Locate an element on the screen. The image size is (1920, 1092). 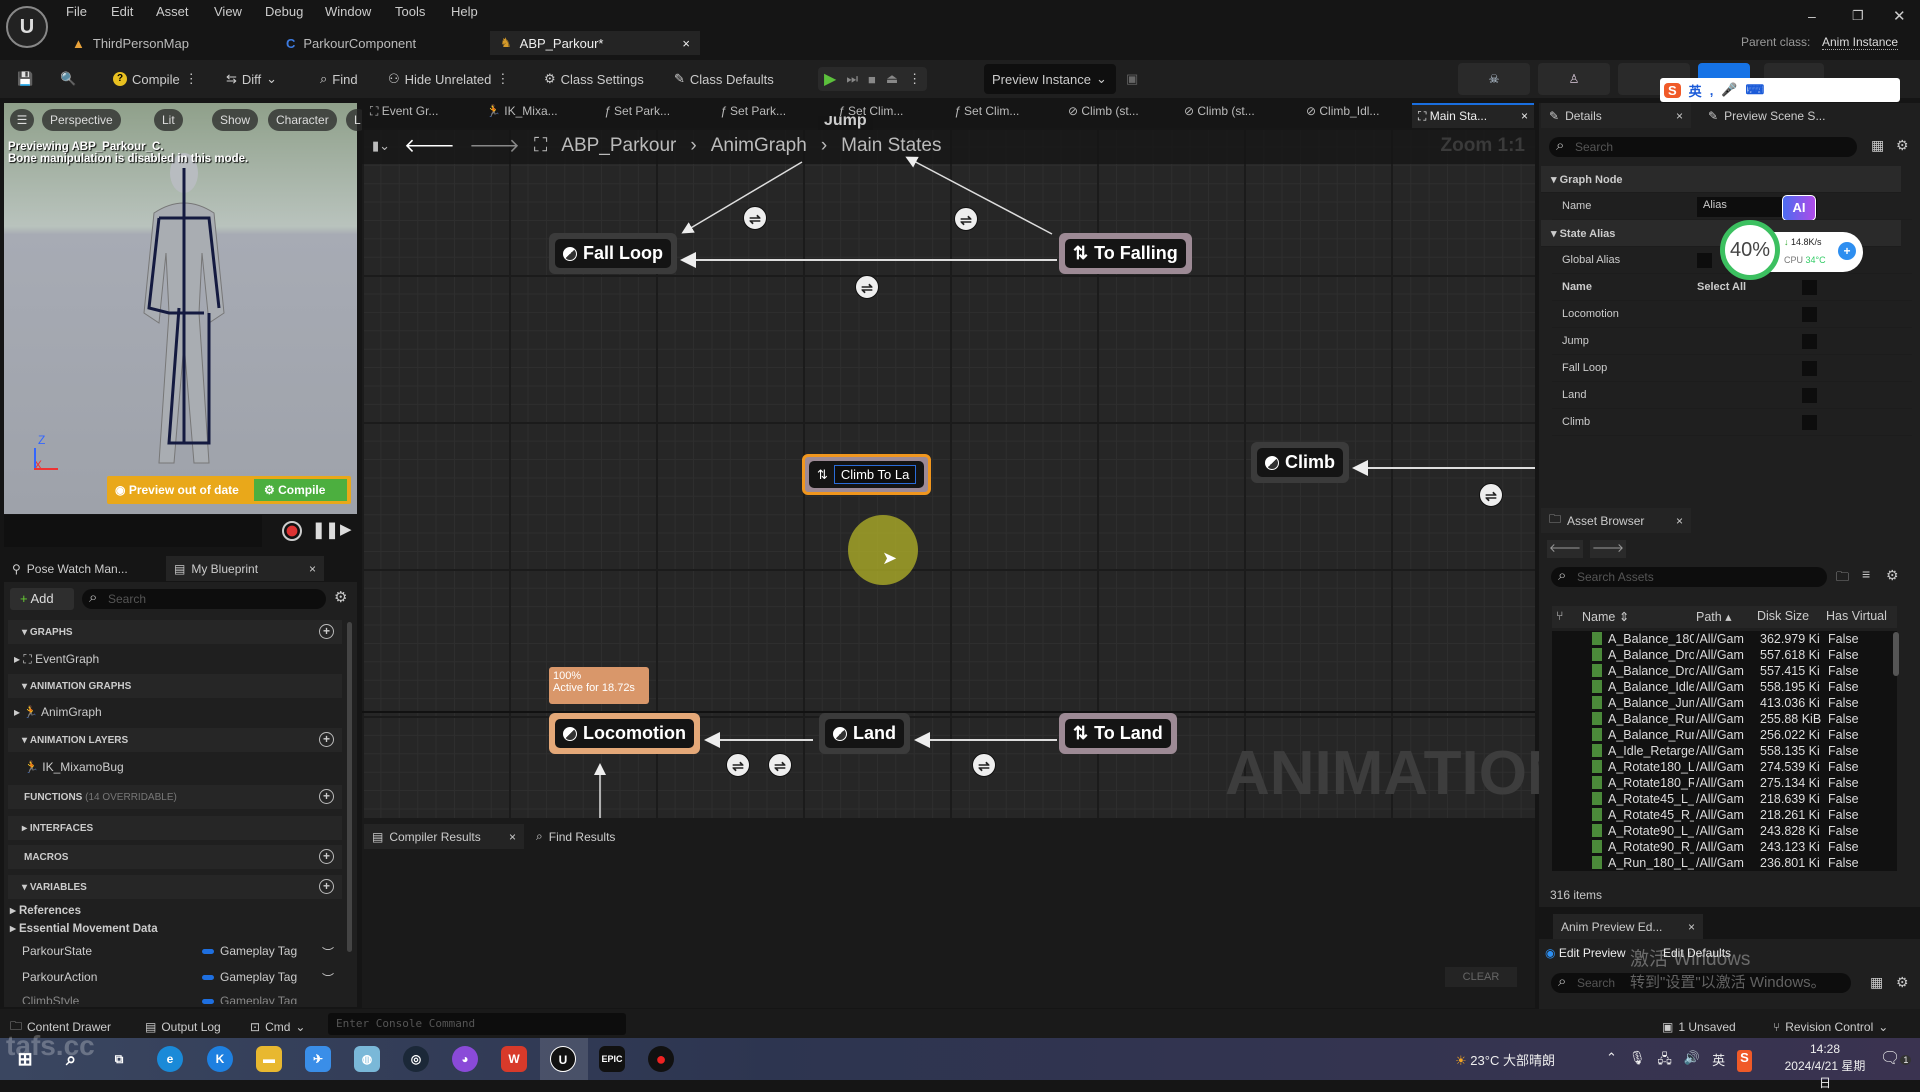
asset-row: A_Balance_Run_/All/Gam 255.88 KiB False is located at coordinates (1724, 719).